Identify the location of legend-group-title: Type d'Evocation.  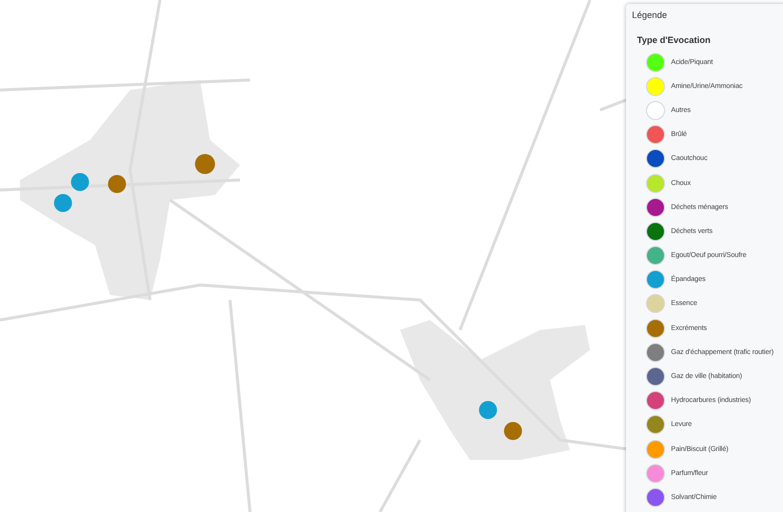
(674, 40).